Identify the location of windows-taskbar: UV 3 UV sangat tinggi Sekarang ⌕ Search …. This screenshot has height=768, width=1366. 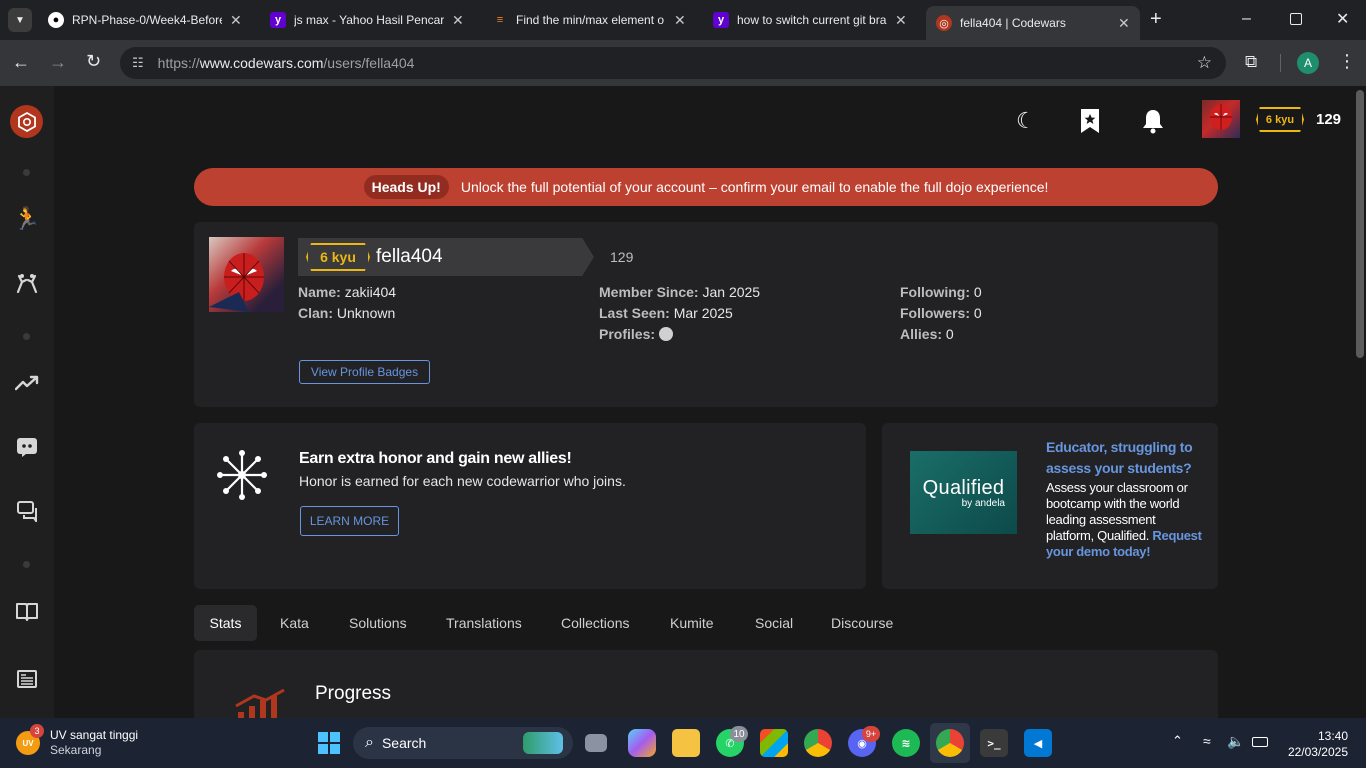
(683, 743).